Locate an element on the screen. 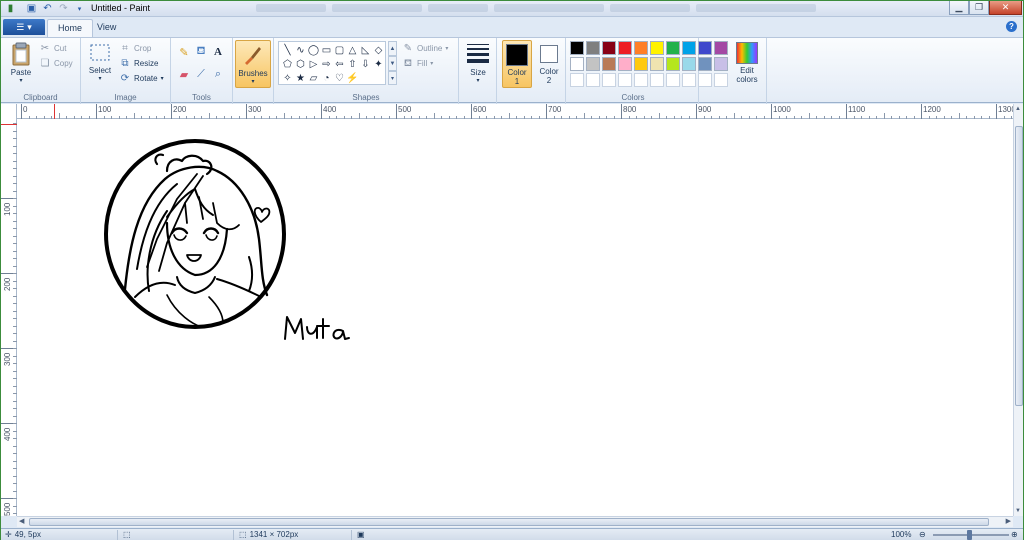 The width and height of the screenshot is (1024, 540). redo-icon: ↷ is located at coordinates (63, 8).